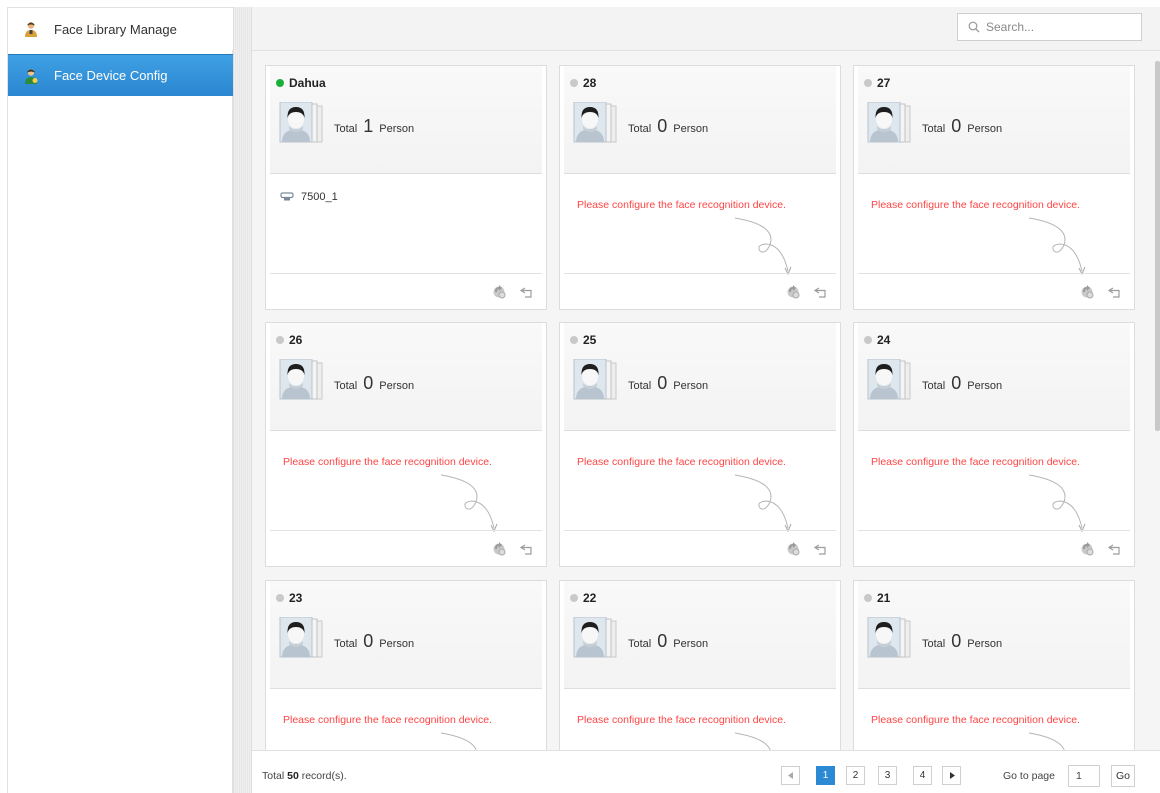 The image size is (1160, 793). I want to click on chevron-right-icon, so click(952, 775).